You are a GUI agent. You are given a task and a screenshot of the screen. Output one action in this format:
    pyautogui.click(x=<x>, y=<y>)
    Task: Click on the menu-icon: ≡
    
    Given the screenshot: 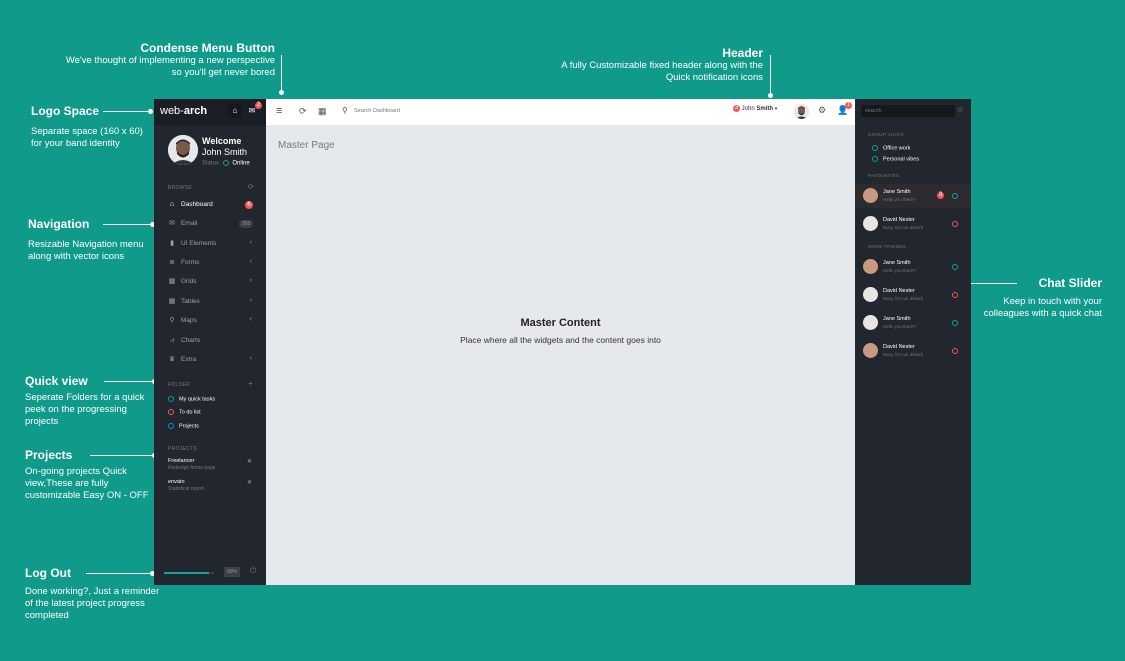 What is the action you would take?
    pyautogui.click(x=279, y=111)
    